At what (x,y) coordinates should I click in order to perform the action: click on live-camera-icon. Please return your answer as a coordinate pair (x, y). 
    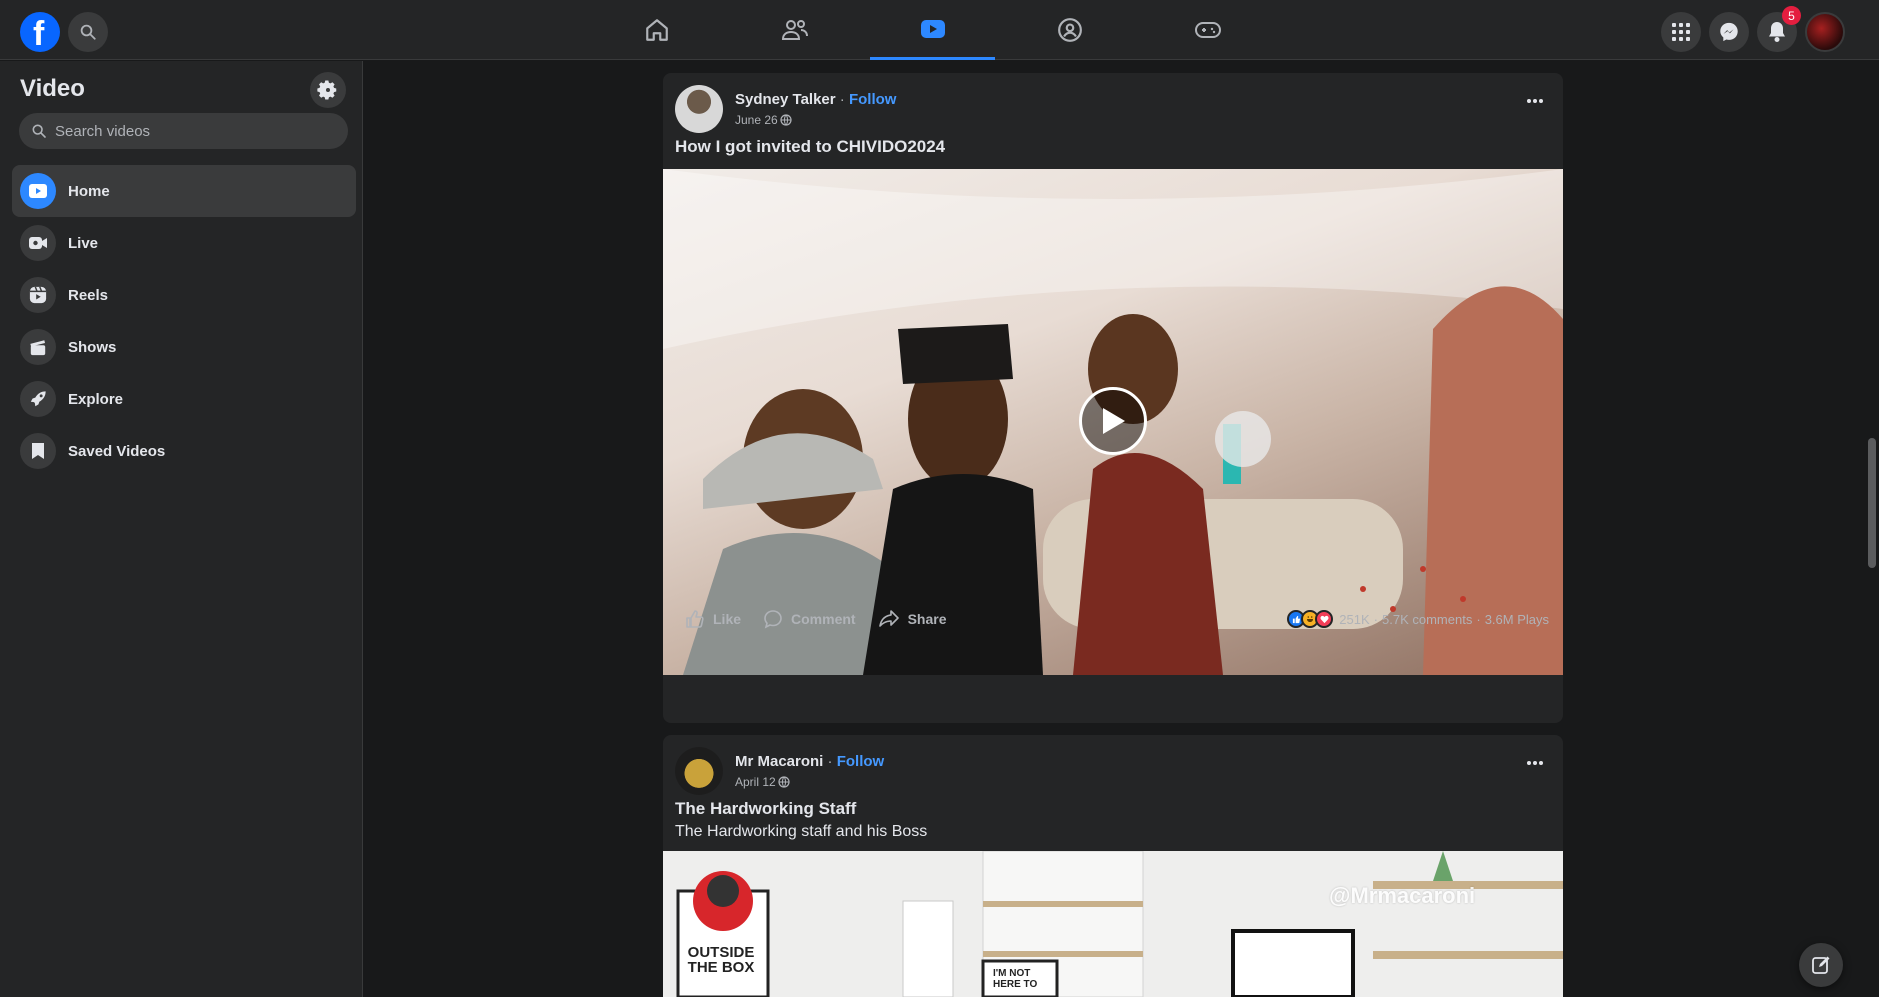
    Looking at the image, I should click on (38, 243).